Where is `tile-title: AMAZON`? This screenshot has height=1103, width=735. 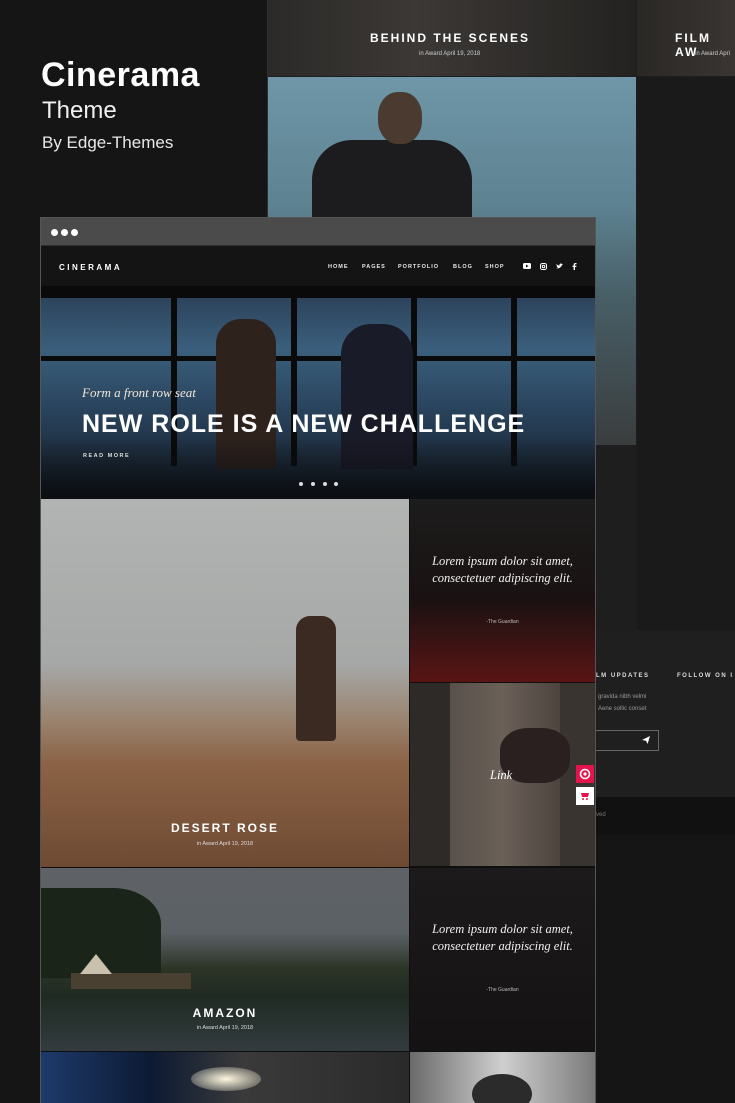
tile-title: AMAZON is located at coordinates (225, 1013).